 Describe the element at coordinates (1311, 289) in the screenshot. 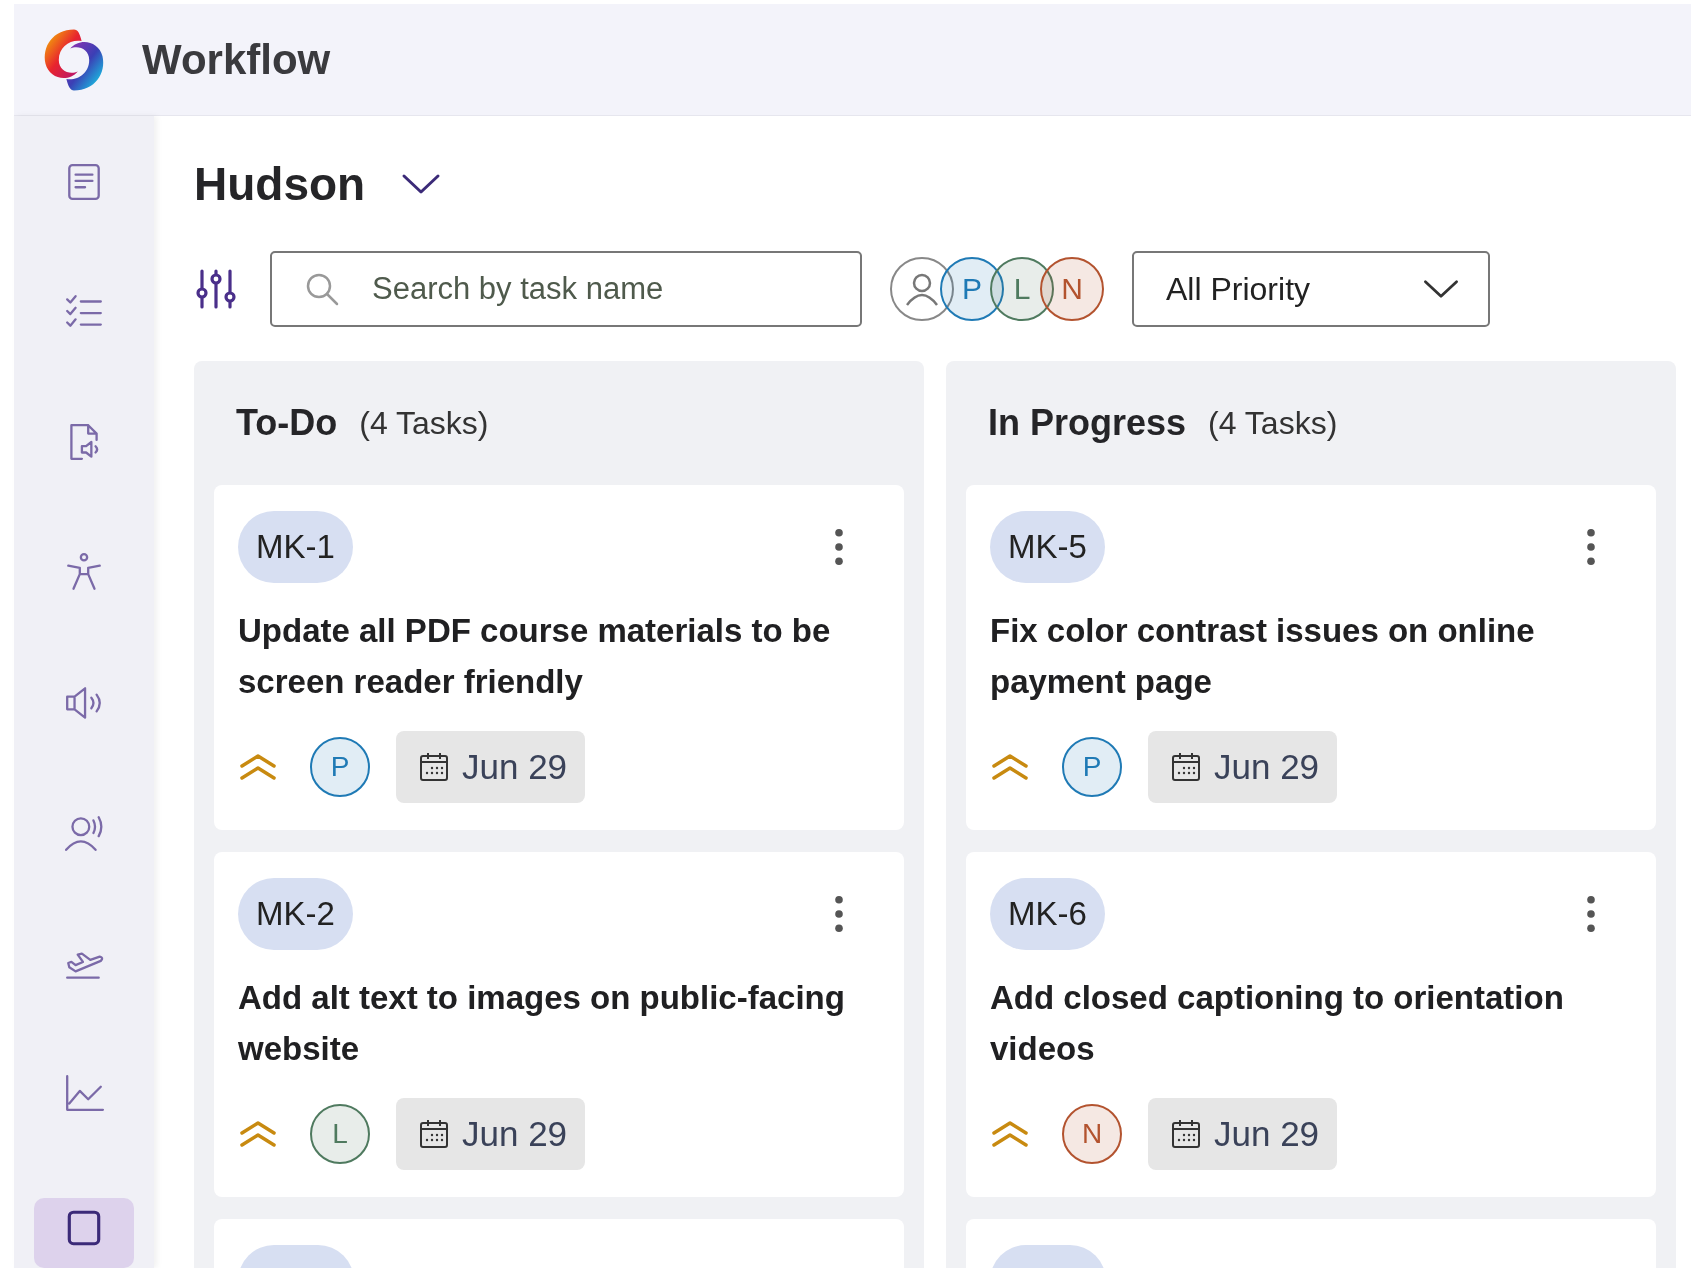

I see `priority-dropdown: All Priority` at that location.